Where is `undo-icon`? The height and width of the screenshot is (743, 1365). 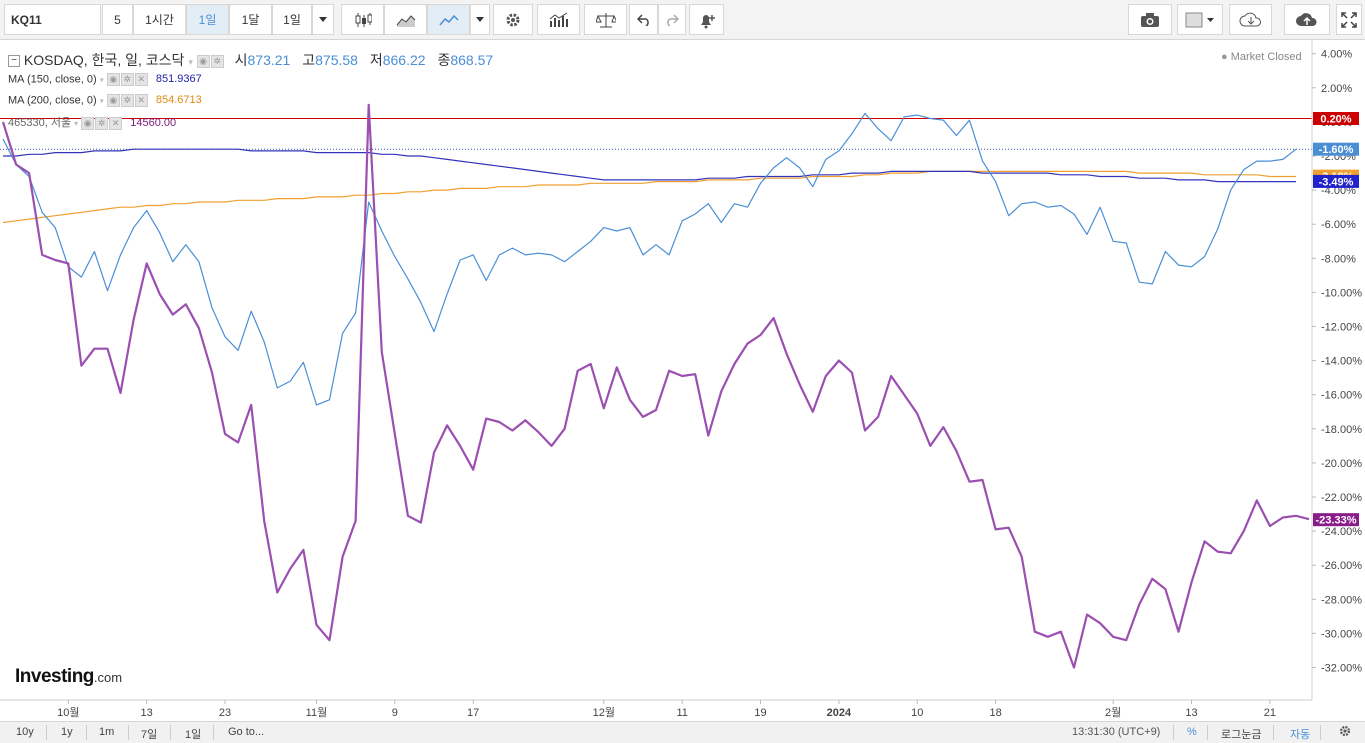 undo-icon is located at coordinates (642, 19).